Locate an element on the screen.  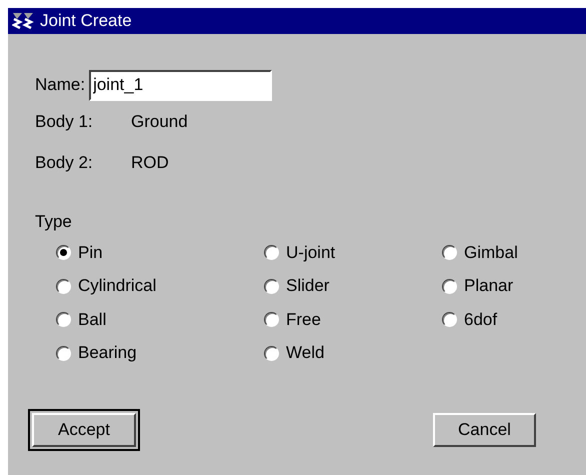
radio-option: Free is located at coordinates (353, 319).